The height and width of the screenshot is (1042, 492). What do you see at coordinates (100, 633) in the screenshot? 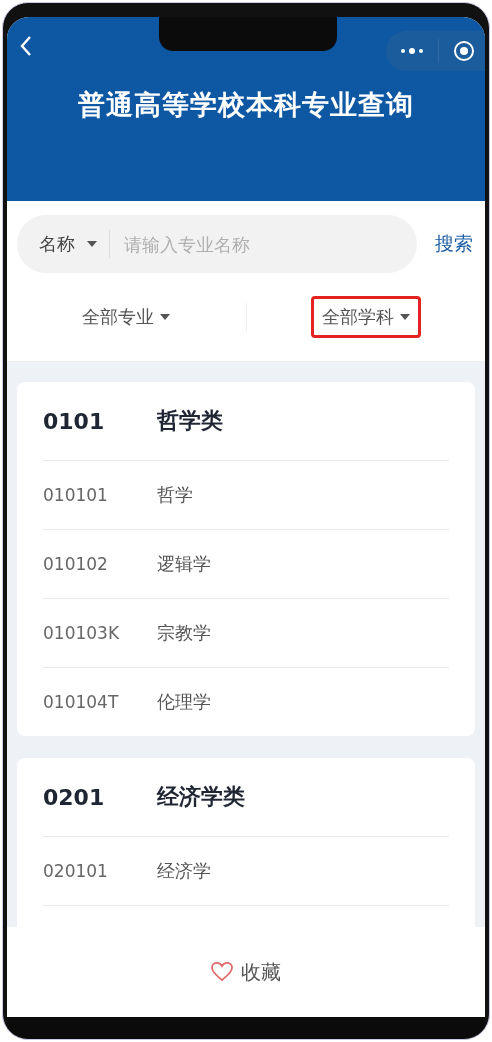
I see `major-code: 010103K` at bounding box center [100, 633].